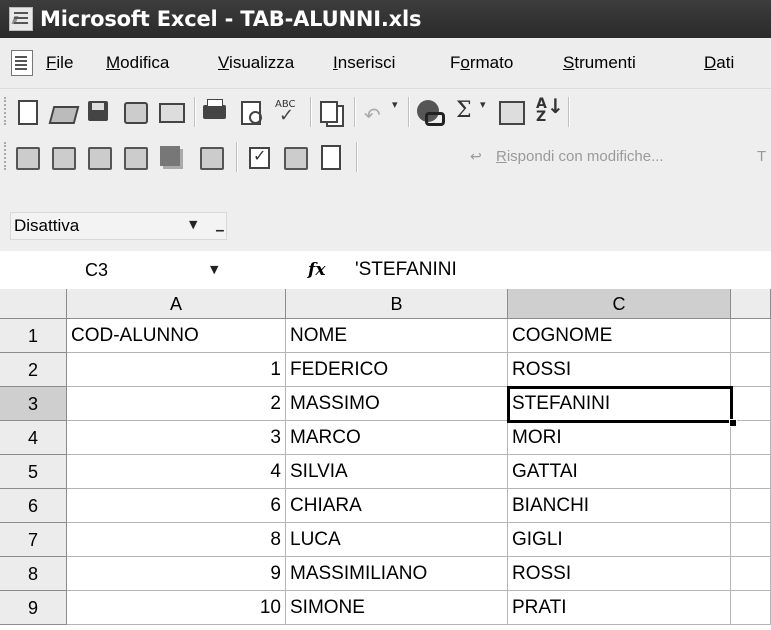  I want to click on cell-d2, so click(751, 370).